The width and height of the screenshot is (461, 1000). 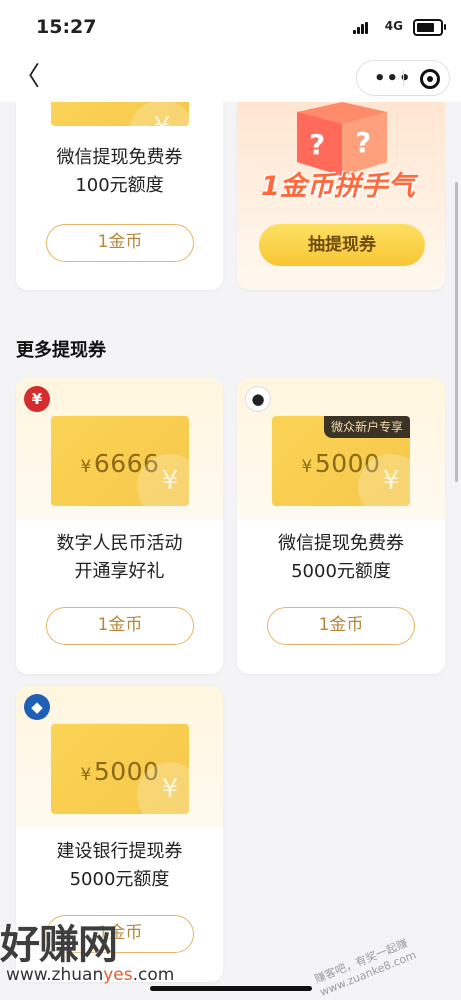 I want to click on capsule-divider, so click(x=403, y=78).